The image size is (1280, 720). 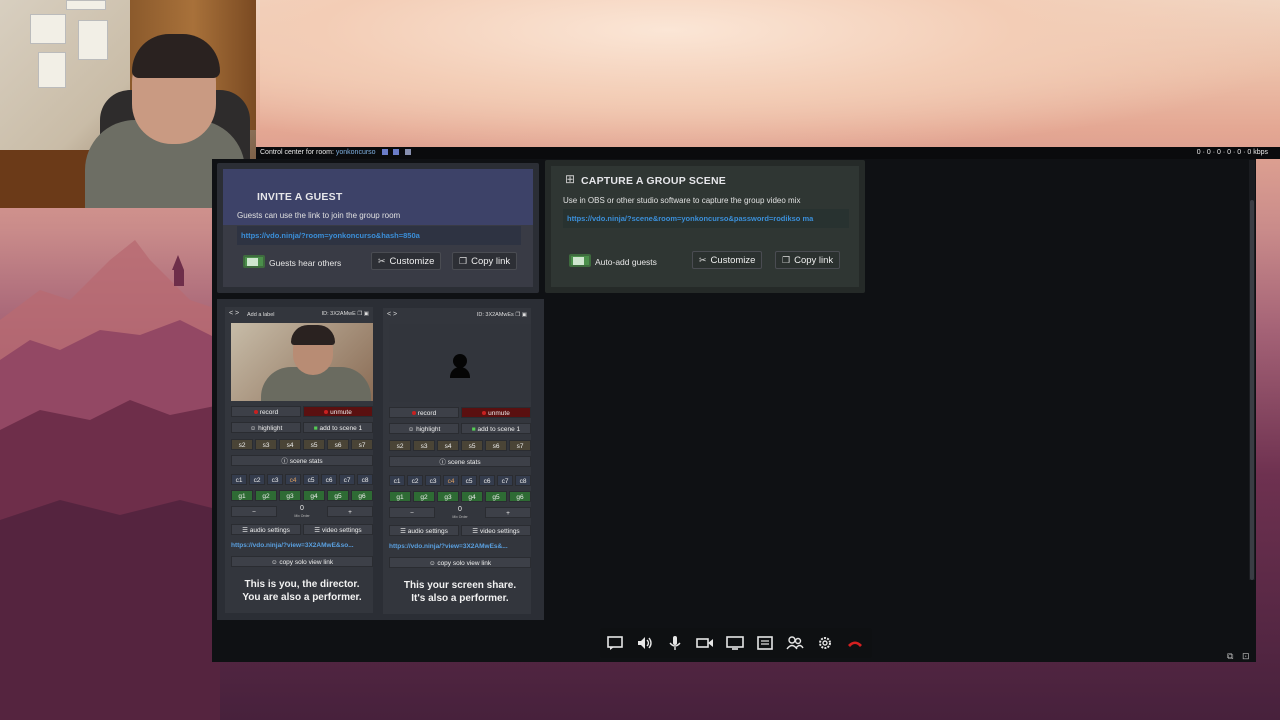 I want to click on popout-icon: ⧉, so click(x=1232, y=656).